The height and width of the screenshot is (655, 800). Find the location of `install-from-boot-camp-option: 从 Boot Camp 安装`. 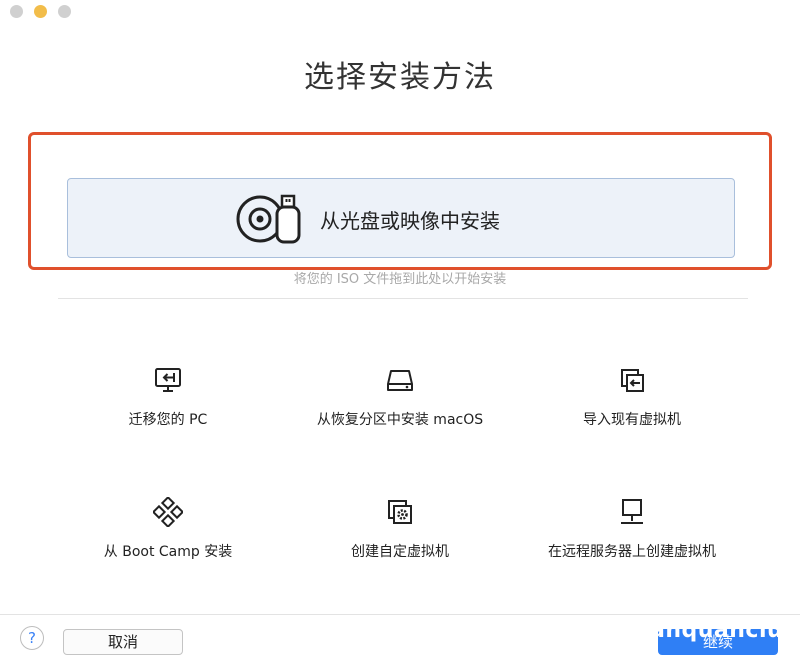

install-from-boot-camp-option: 从 Boot Camp 安装 is located at coordinates (168, 529).